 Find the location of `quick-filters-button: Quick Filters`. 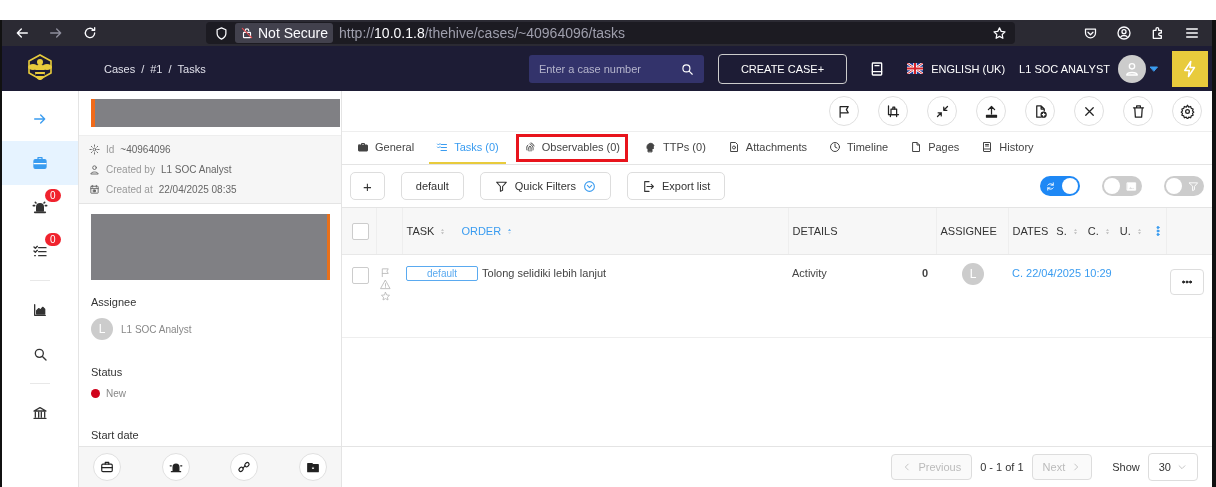

quick-filters-button: Quick Filters is located at coordinates (545, 186).